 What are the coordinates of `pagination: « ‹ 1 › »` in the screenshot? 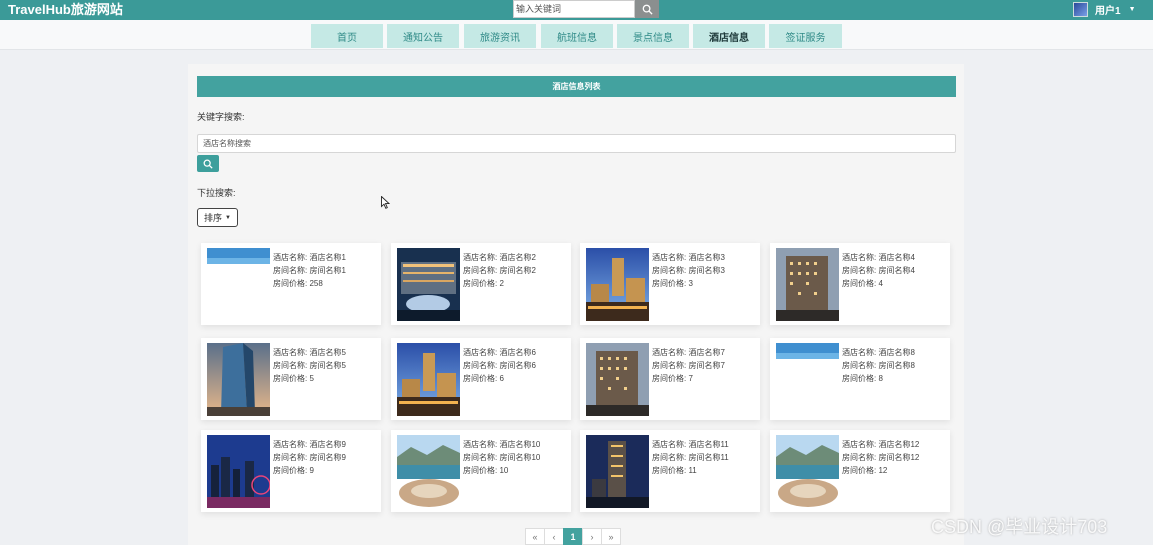 It's located at (573, 536).